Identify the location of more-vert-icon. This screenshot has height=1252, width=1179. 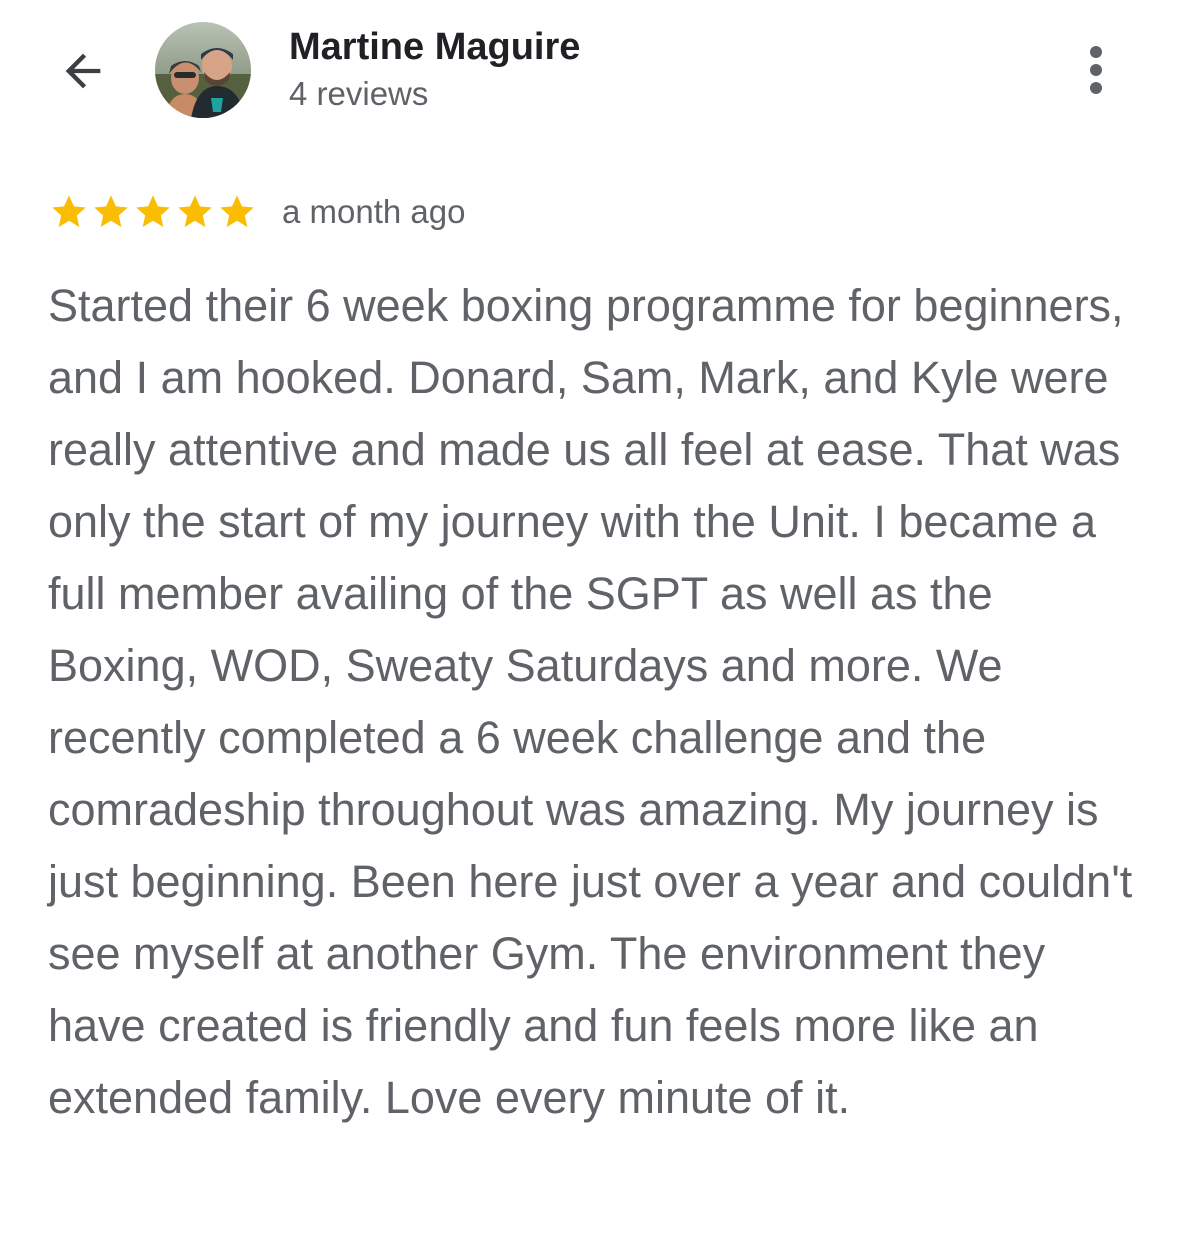
(1096, 70).